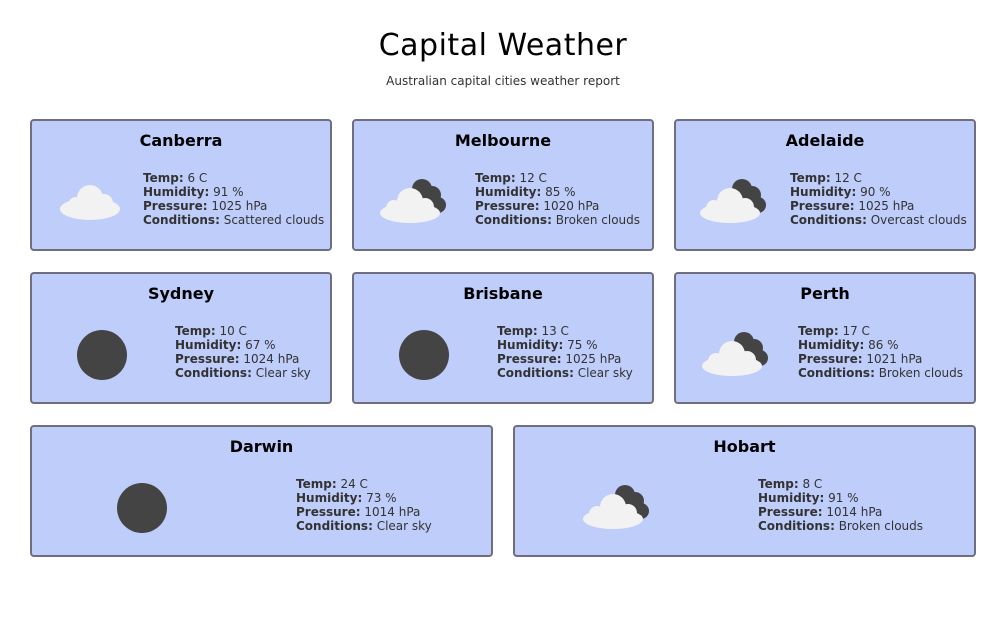 This screenshot has height=640, width=1006. Describe the element at coordinates (582, 345) in the screenshot. I see `humidity-value: 75 %` at that location.